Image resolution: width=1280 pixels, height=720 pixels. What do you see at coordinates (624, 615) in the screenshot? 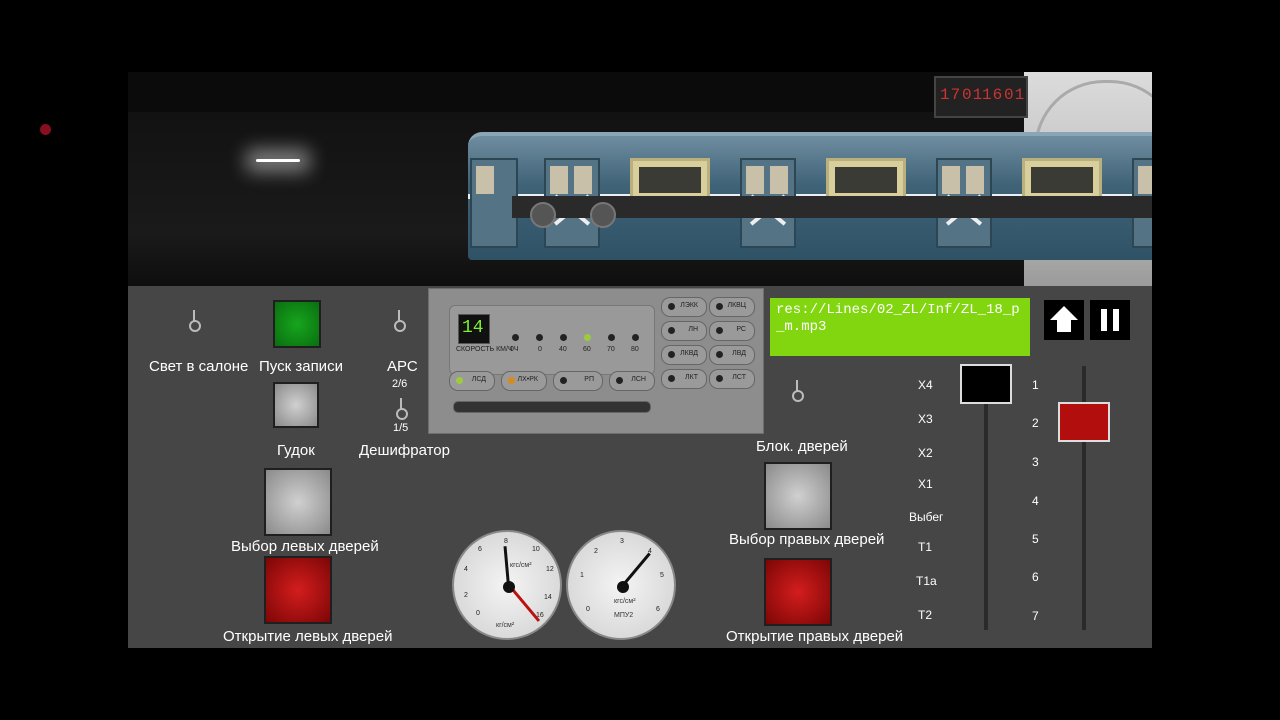
I see `right-gauge-sub: МПУ2` at bounding box center [624, 615].